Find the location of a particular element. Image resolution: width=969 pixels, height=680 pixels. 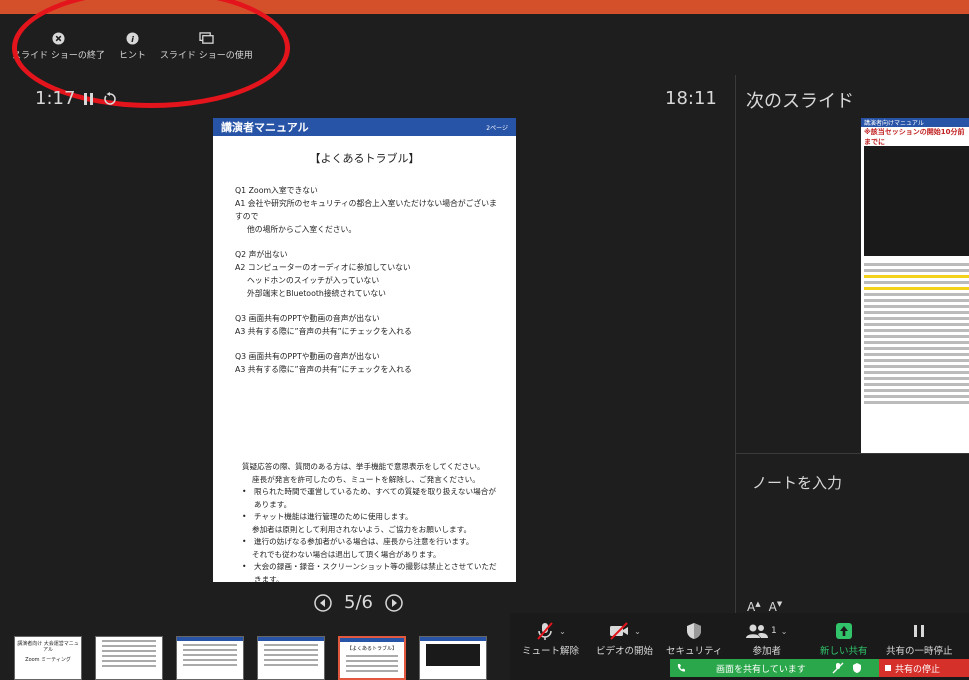

notes-divider is located at coordinates (852, 453).